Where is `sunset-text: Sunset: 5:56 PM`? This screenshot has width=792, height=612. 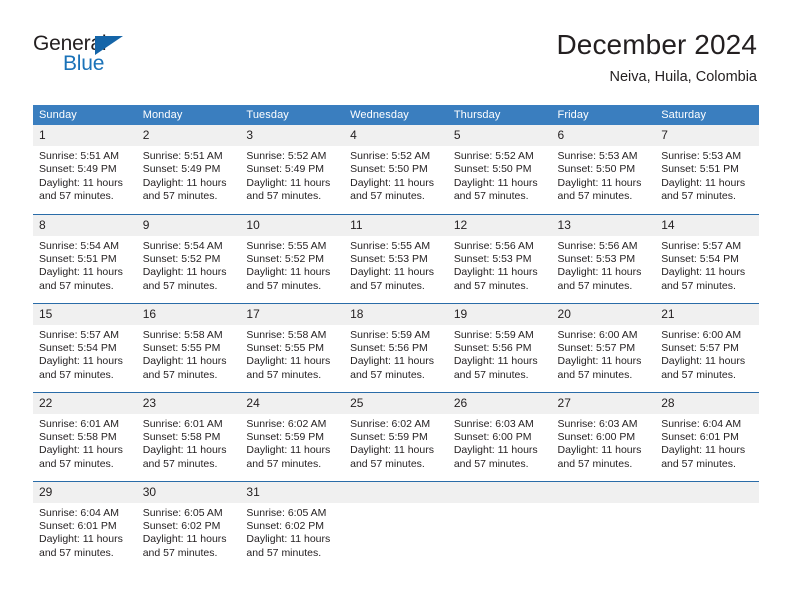 sunset-text: Sunset: 5:56 PM is located at coordinates (389, 347).